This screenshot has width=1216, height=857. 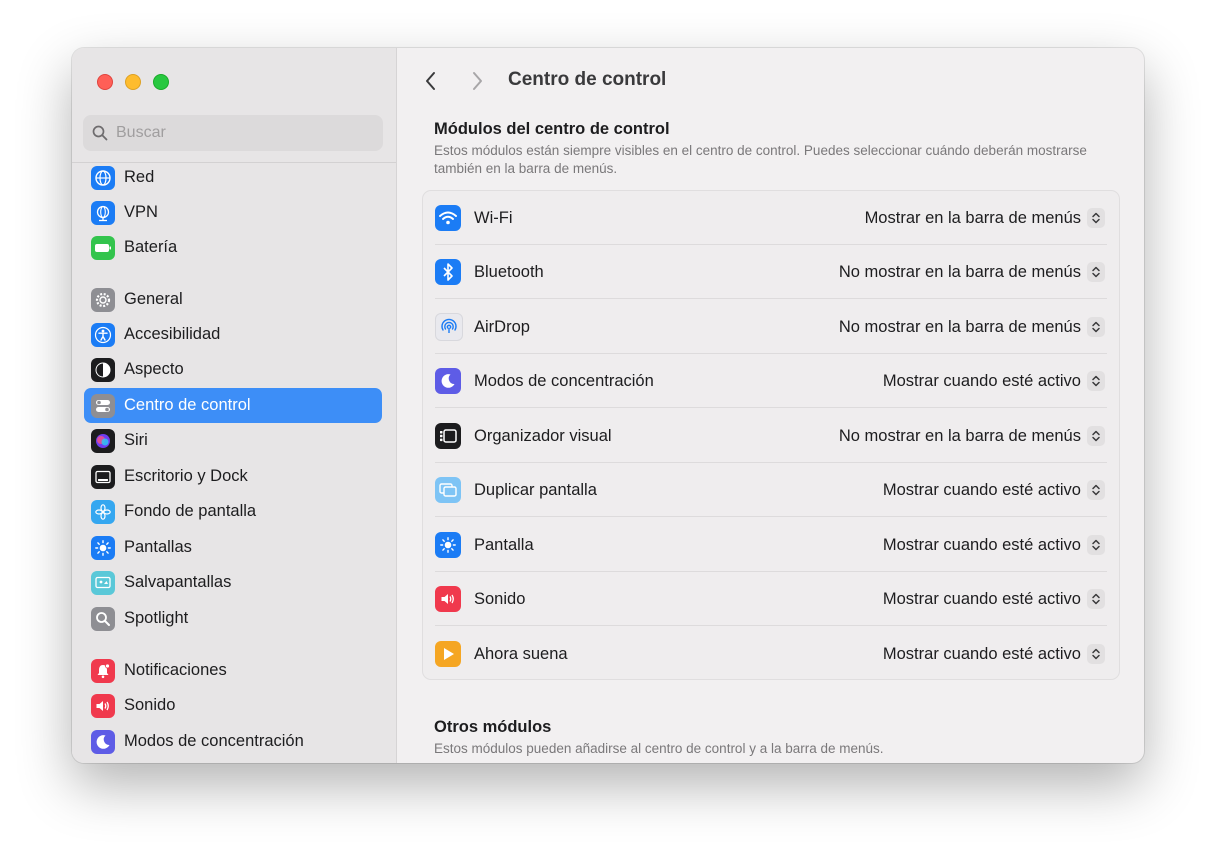 What do you see at coordinates (233, 212) in the screenshot?
I see `sidebar-item-vpn: VPN` at bounding box center [233, 212].